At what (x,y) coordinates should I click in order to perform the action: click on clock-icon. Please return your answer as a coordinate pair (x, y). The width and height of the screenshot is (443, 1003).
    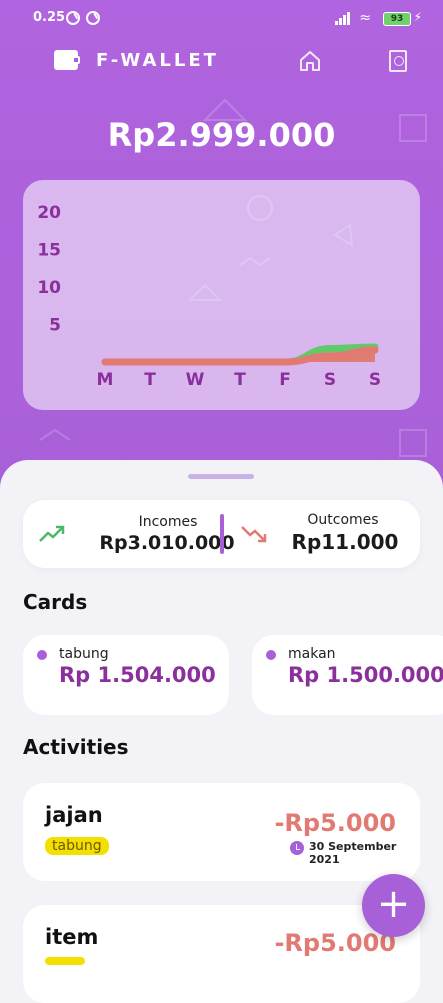
    Looking at the image, I should click on (297, 848).